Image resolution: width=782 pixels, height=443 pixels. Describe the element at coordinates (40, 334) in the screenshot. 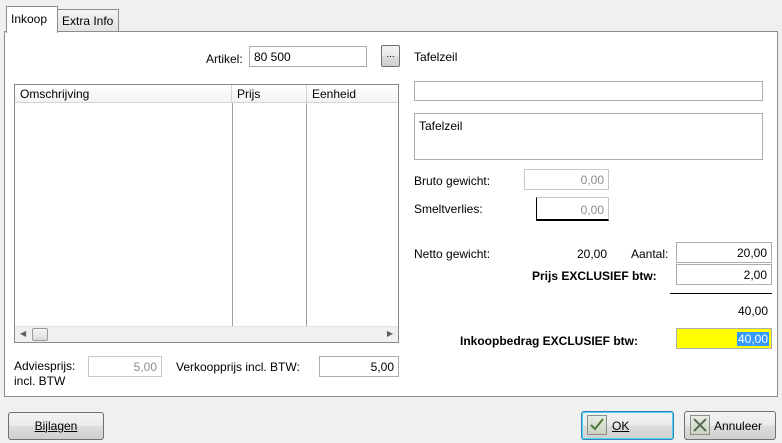

I see `scrollbar-thumb` at that location.